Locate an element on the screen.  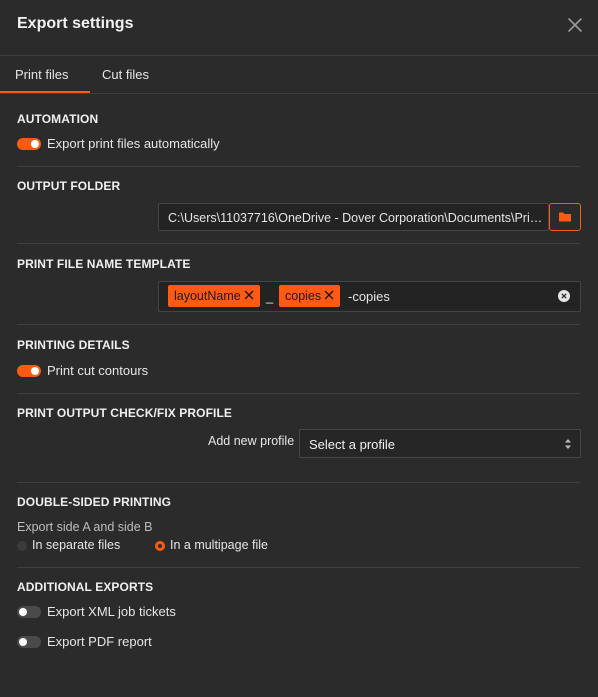
dialog-title: Export settings is located at coordinates (75, 23).